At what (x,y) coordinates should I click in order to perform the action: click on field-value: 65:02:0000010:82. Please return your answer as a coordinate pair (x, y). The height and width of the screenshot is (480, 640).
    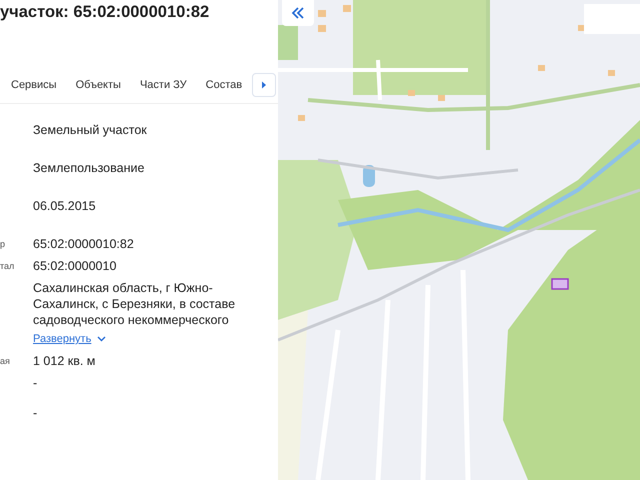
    Looking at the image, I should click on (84, 244).